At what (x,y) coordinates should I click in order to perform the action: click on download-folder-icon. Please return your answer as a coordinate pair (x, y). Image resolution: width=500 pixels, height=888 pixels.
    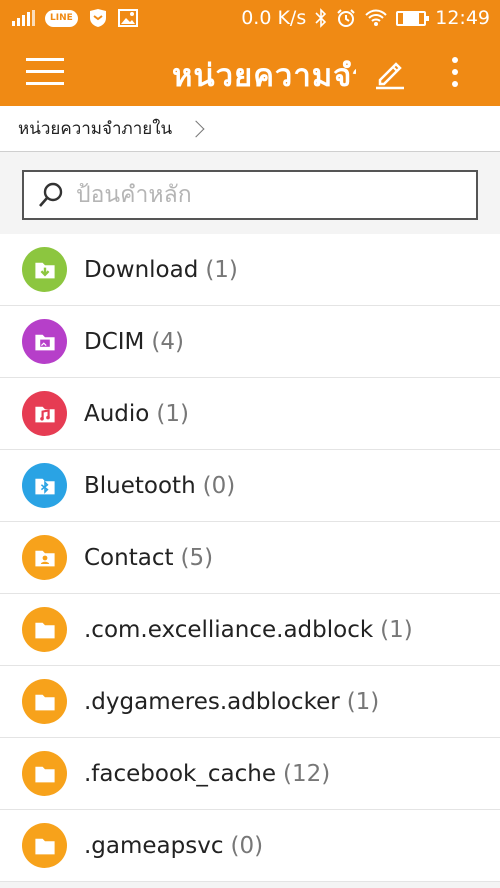
    Looking at the image, I should click on (44, 269).